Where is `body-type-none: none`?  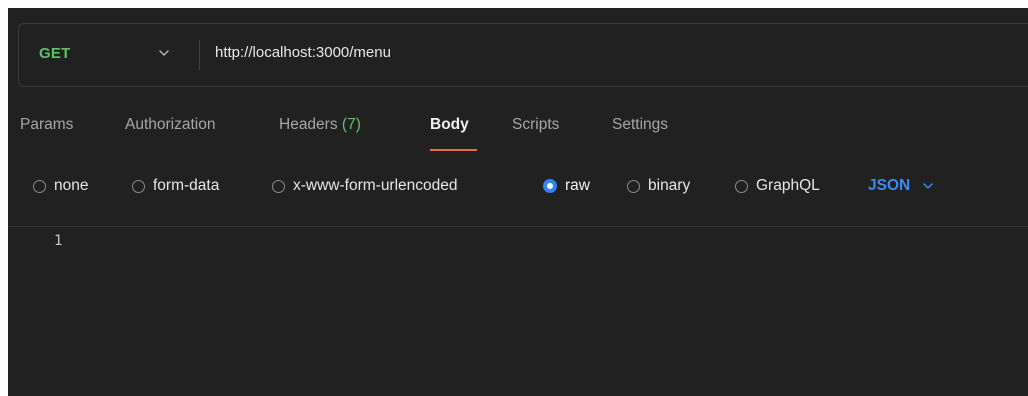
body-type-none: none is located at coordinates (60, 186).